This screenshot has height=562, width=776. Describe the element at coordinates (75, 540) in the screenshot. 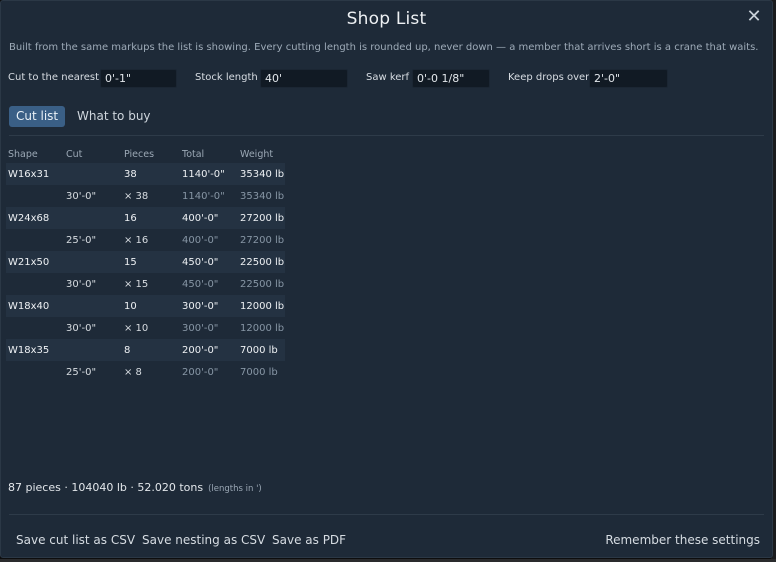

I see `save-cut-list-csv-button: Save cut list as CSV` at that location.